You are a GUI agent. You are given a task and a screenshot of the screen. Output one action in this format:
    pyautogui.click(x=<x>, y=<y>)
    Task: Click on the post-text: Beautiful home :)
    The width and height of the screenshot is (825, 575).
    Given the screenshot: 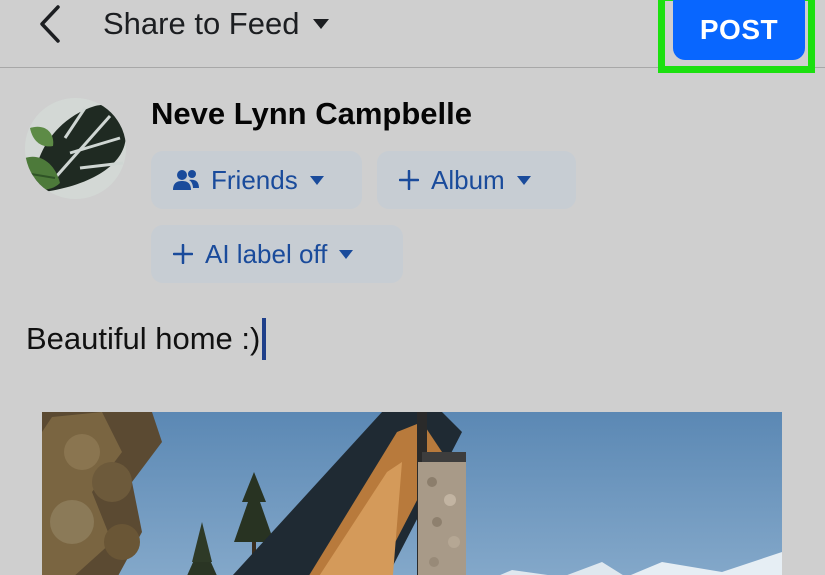 What is the action you would take?
    pyautogui.click(x=143, y=338)
    